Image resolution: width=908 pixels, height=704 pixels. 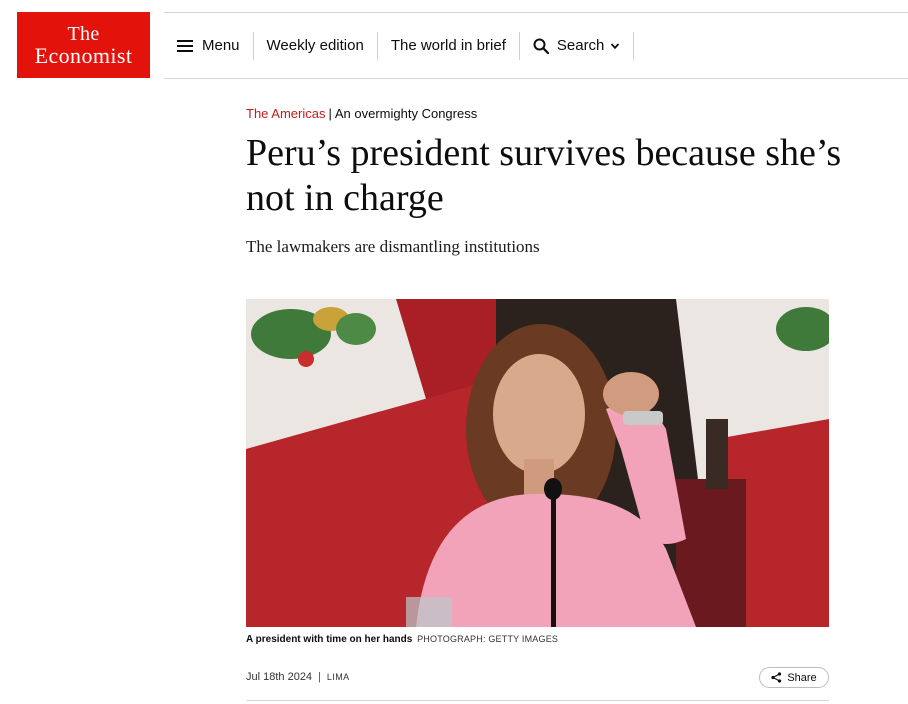 I want to click on search-icon, so click(x=541, y=46).